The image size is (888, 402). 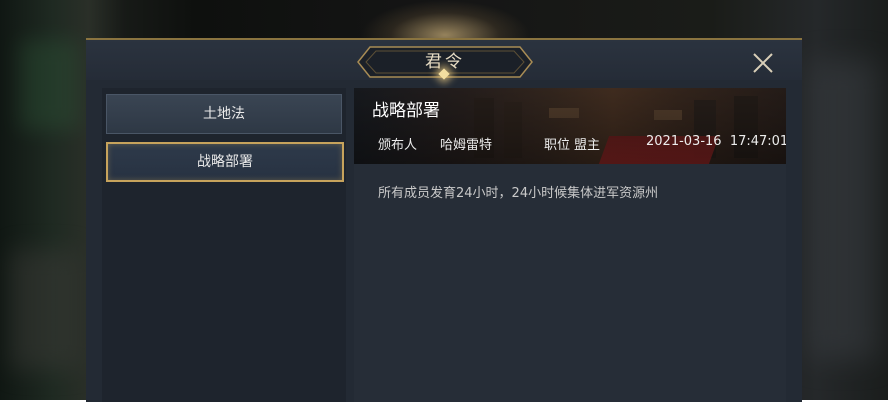 I want to click on publisher-name: 哈姆雷特, so click(x=466, y=145).